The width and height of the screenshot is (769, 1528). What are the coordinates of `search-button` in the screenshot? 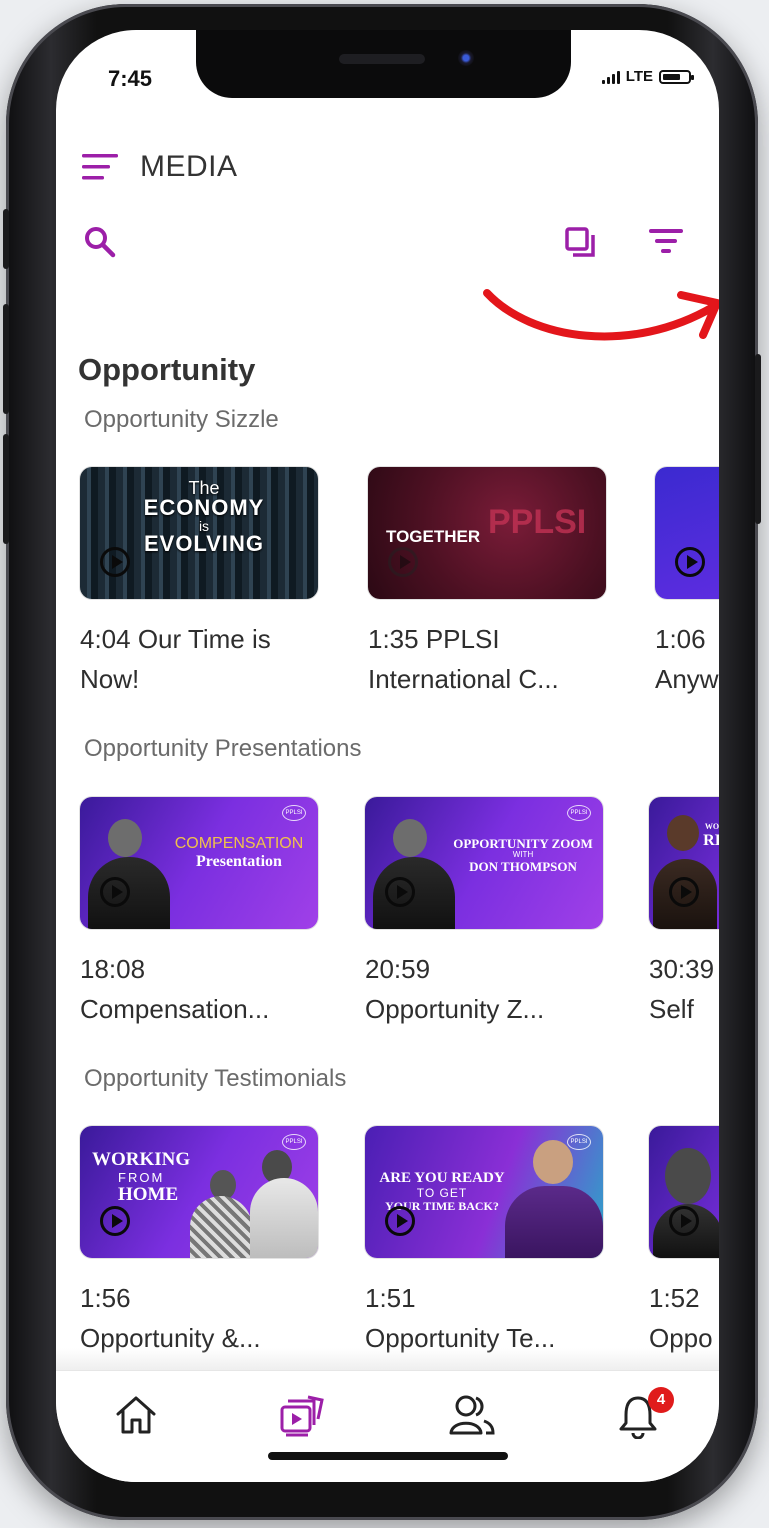 It's located at (100, 244).